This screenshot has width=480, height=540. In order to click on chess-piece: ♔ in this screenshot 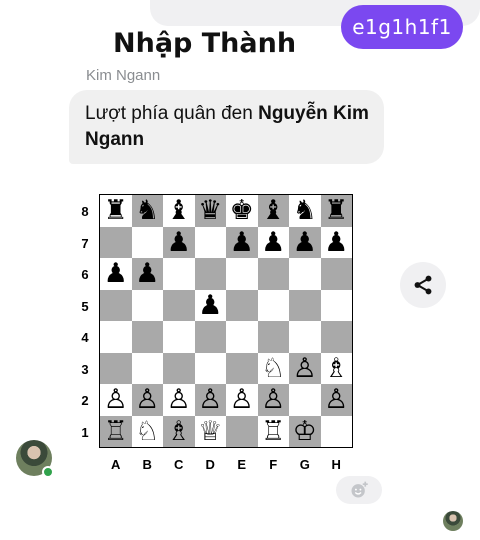, I will do `click(305, 431)`.